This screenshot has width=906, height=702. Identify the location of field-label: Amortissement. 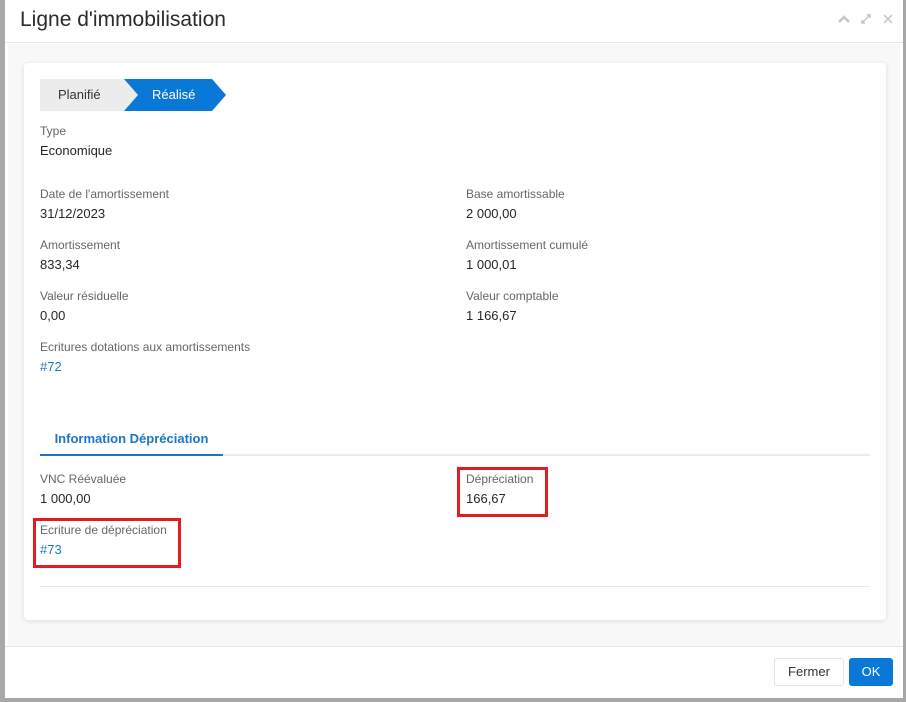
(80, 245).